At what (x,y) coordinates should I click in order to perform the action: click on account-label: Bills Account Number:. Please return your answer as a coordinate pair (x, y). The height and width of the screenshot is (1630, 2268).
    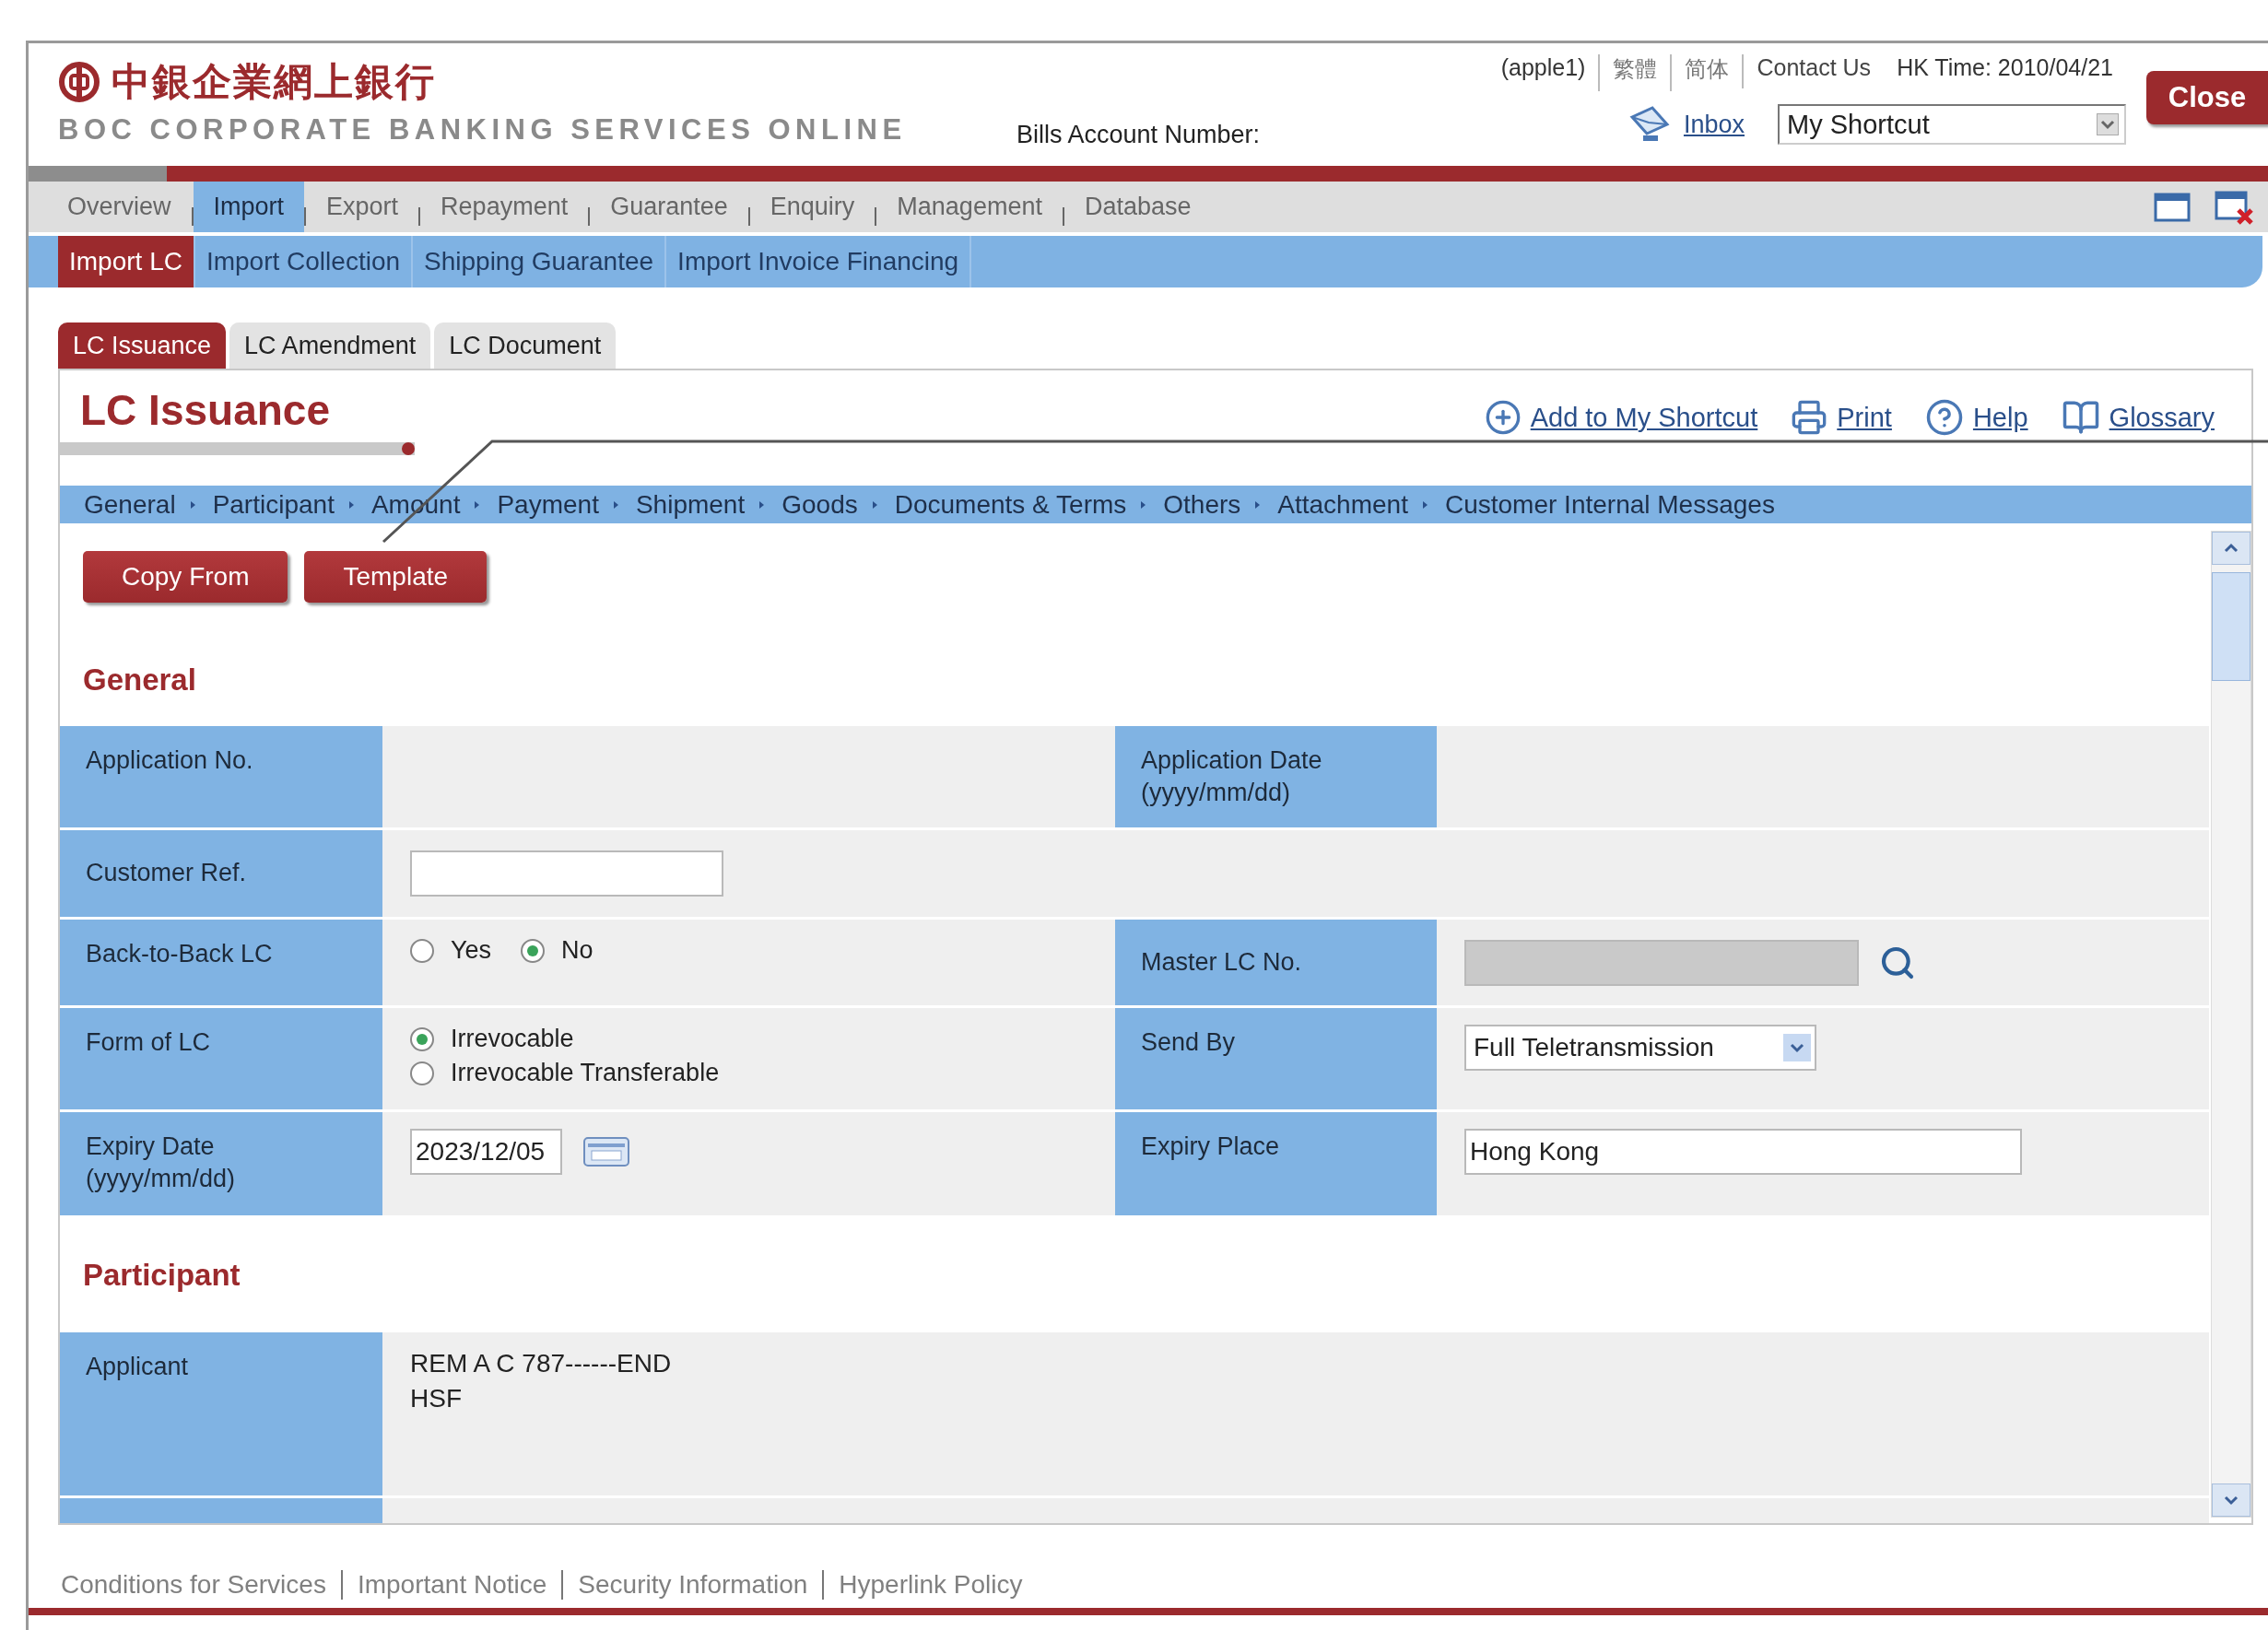
    Looking at the image, I should click on (1138, 135).